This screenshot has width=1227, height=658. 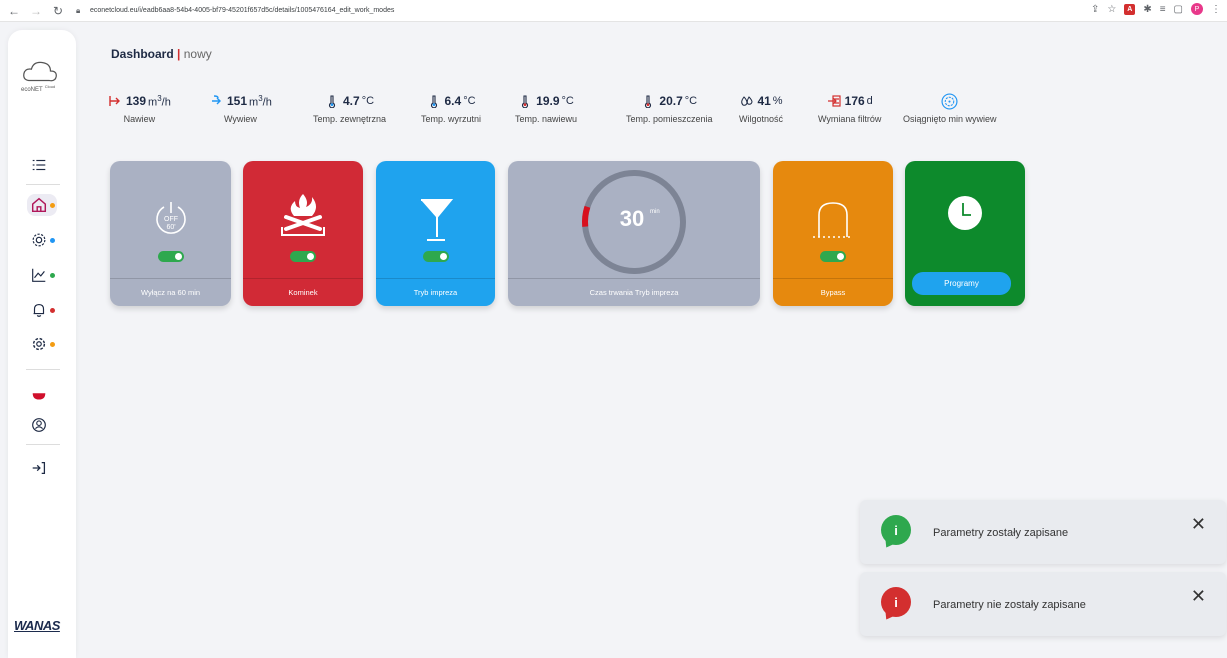 I want to click on service-gear-icon, so click(x=39, y=344).